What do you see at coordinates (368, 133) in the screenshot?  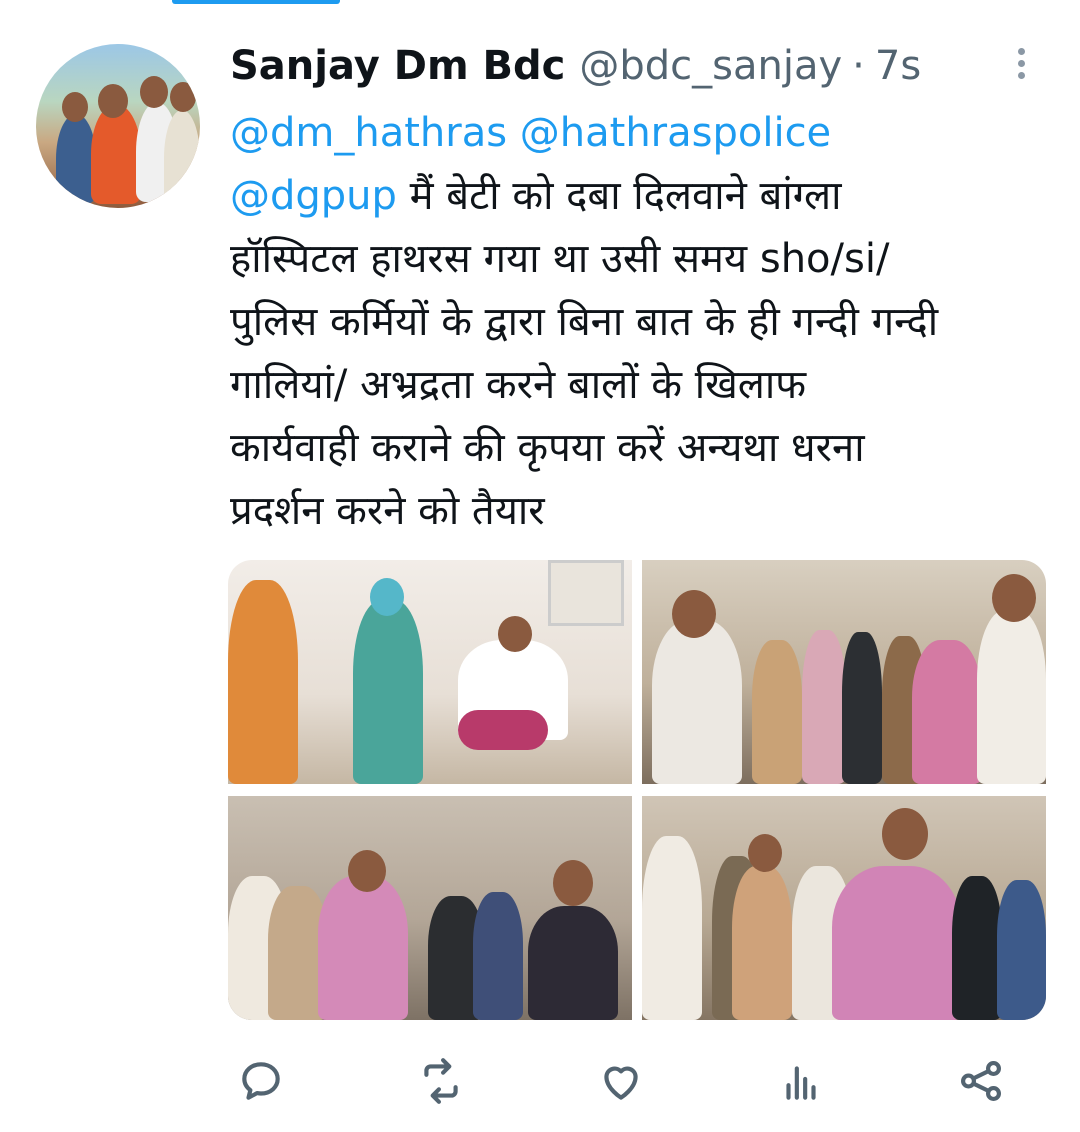 I see `mention-dm-hathras: @dm_hathras` at bounding box center [368, 133].